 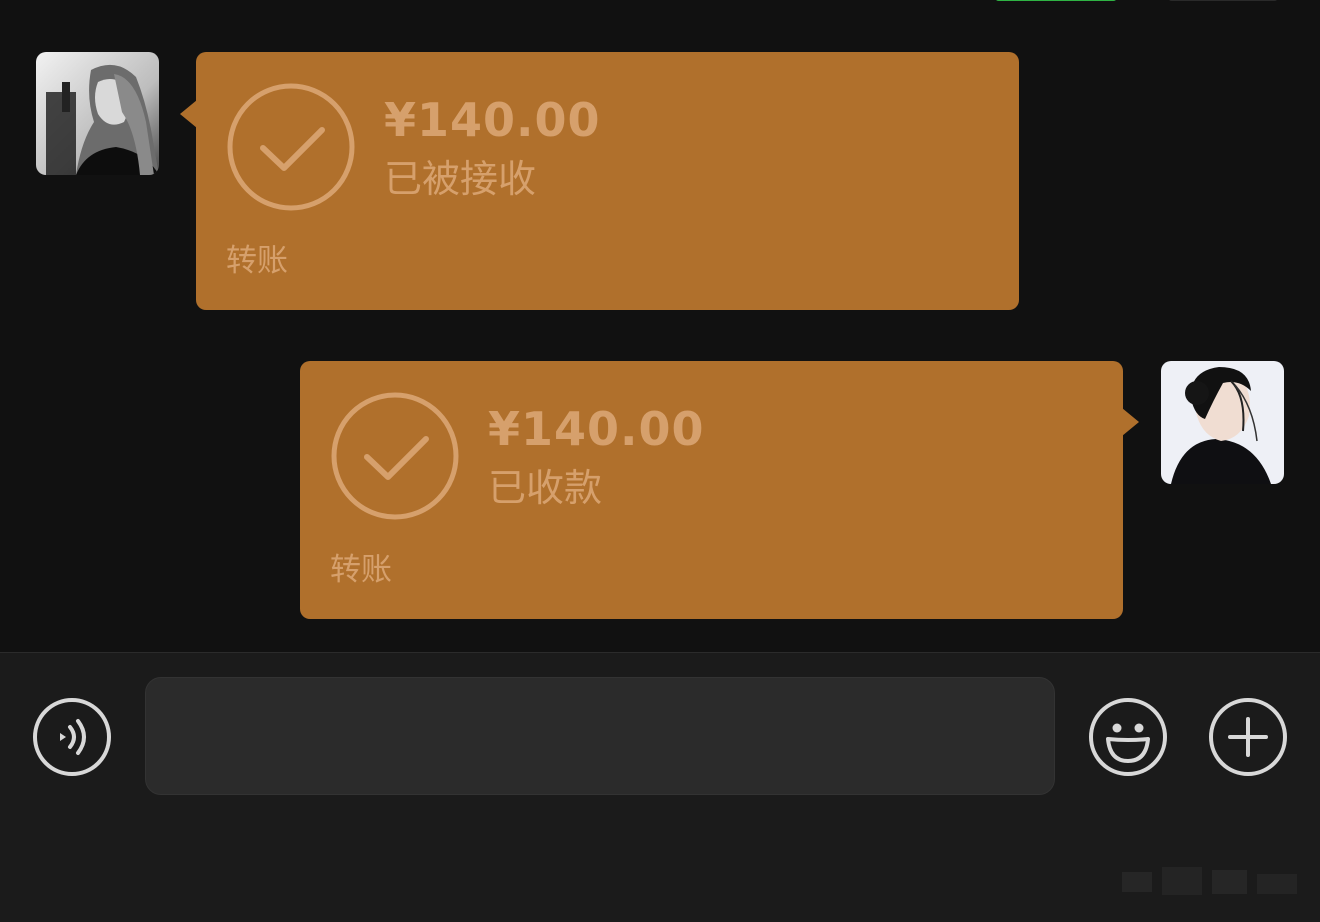 What do you see at coordinates (1056, 0) in the screenshot?
I see `top-status-indicator` at bounding box center [1056, 0].